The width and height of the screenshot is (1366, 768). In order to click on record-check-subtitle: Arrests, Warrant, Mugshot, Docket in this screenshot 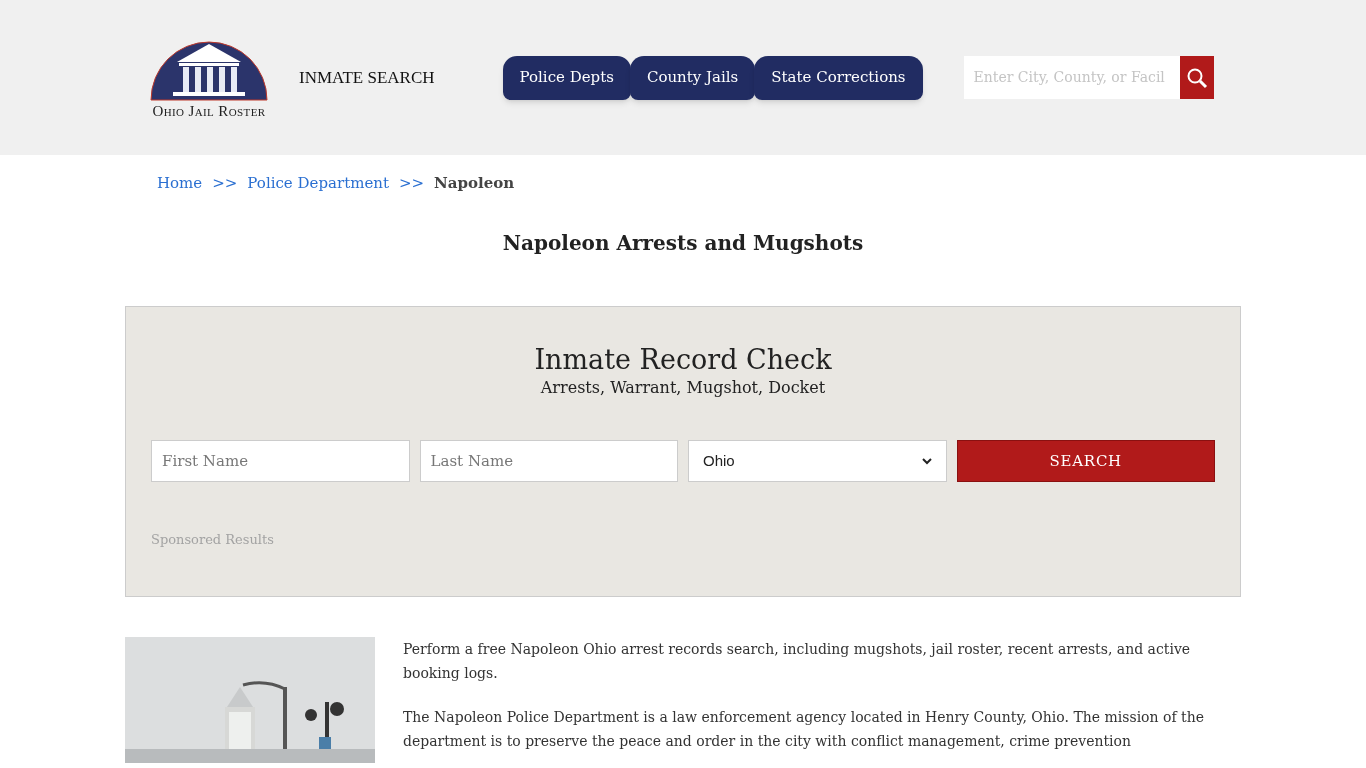, I will do `click(683, 388)`.